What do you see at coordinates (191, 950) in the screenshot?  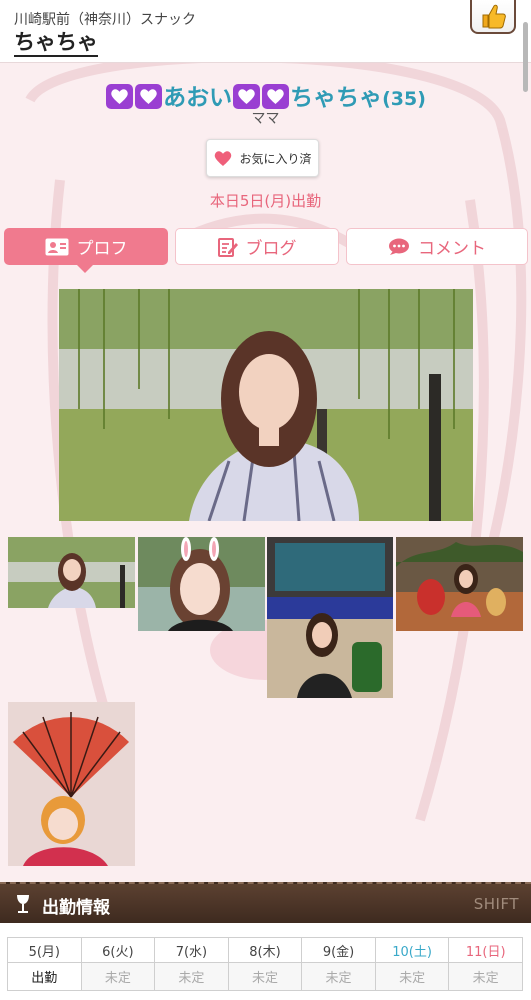 I see `shift-day-cell: 7(水)` at bounding box center [191, 950].